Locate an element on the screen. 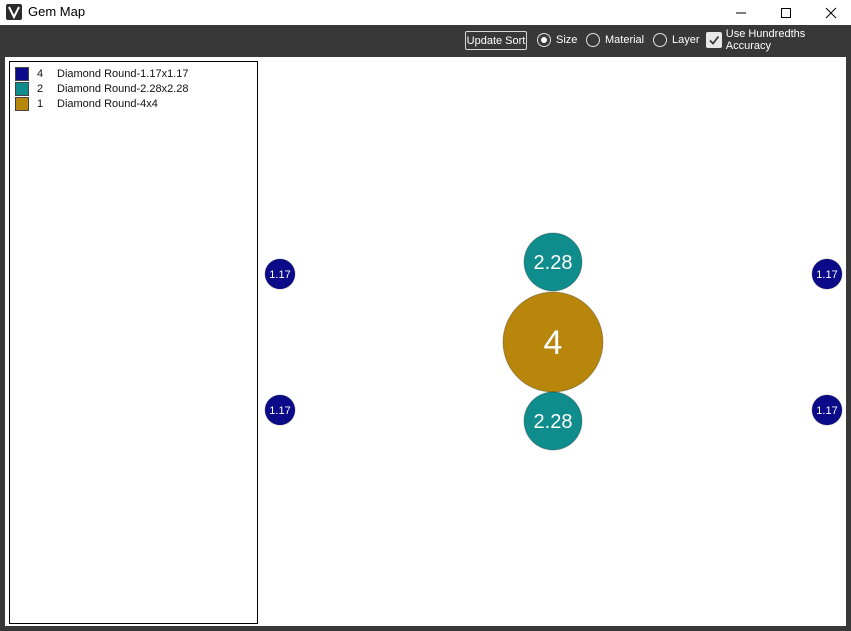 The width and height of the screenshot is (851, 631). gem-size-label: 4 is located at coordinates (553, 343).